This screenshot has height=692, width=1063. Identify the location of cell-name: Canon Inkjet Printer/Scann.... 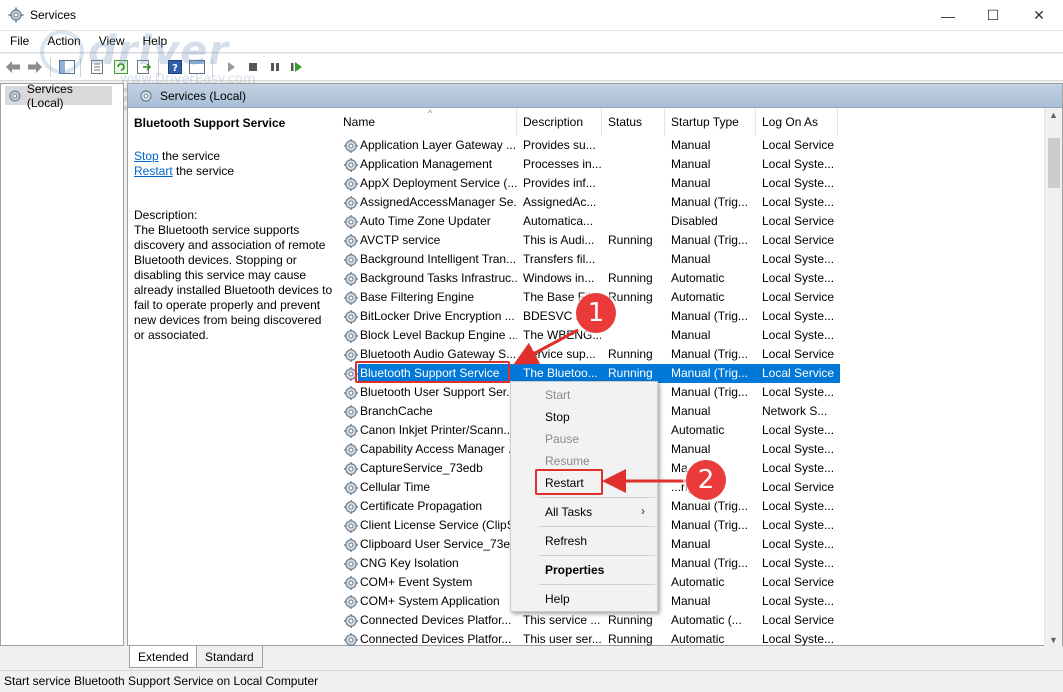
(437, 430).